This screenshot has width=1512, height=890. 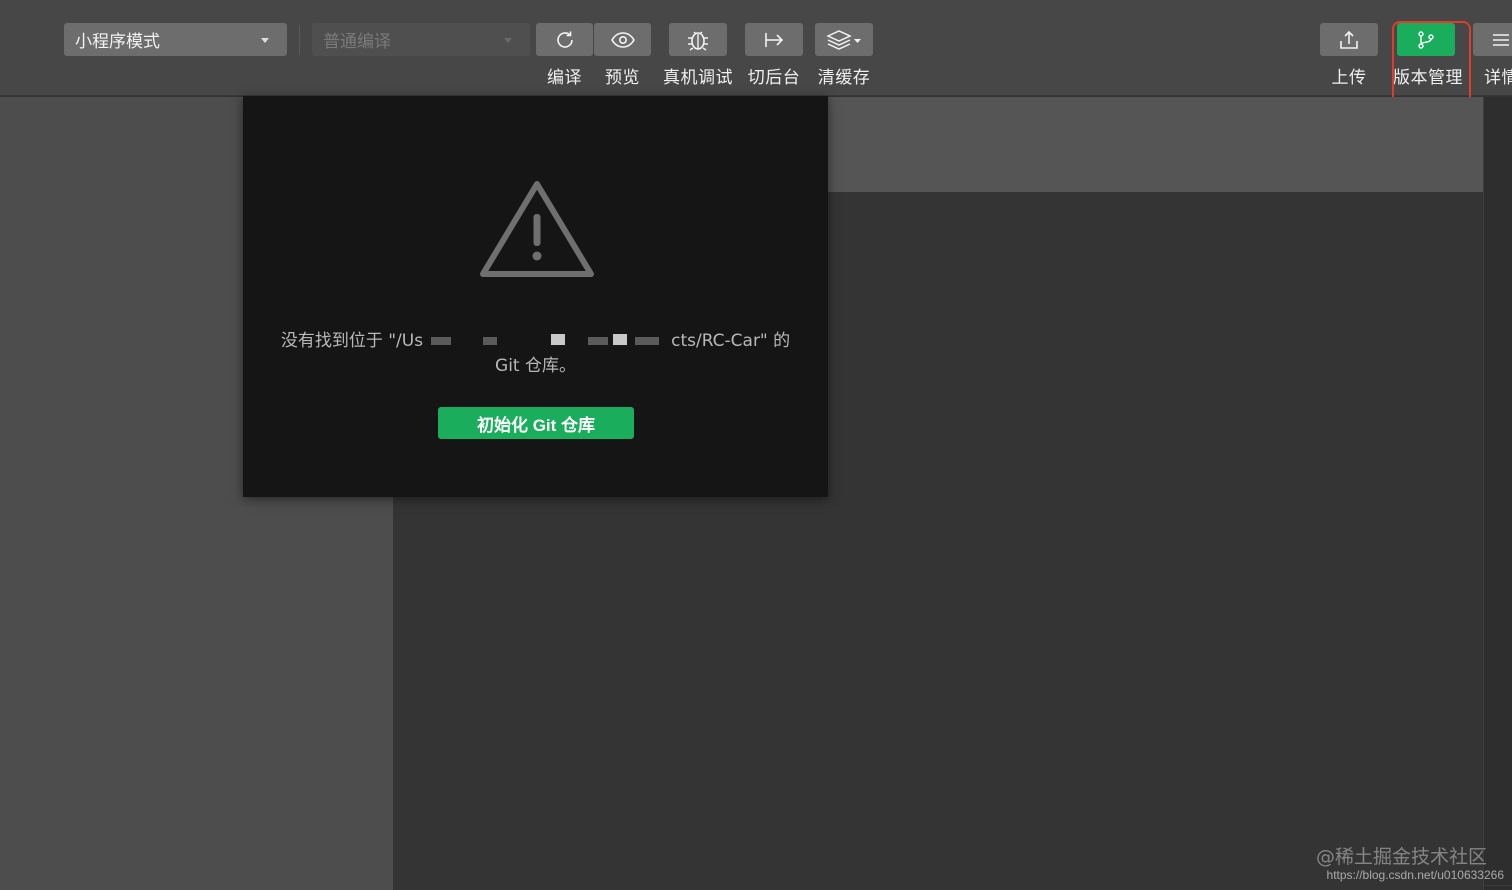 I want to click on switch-background-button, so click(x=774, y=39).